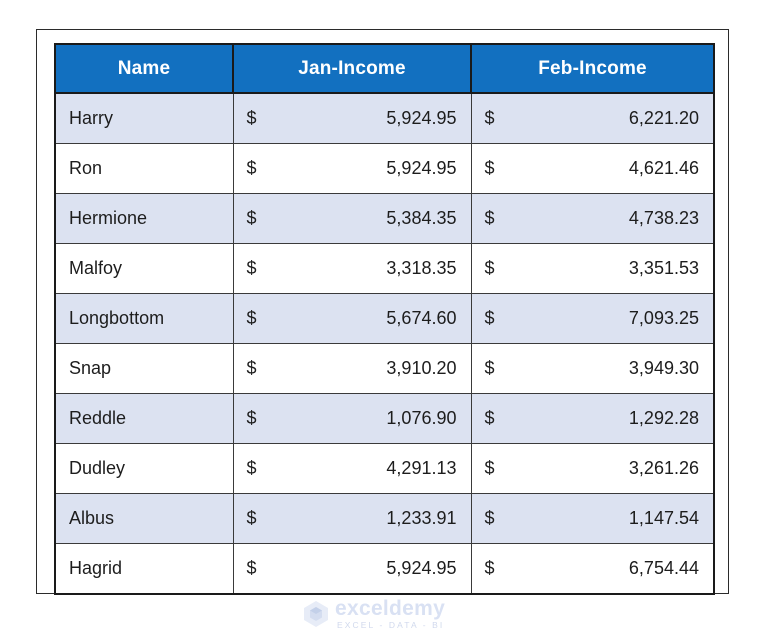 The width and height of the screenshot is (767, 641). I want to click on amount-value: 3,910.20, so click(421, 368).